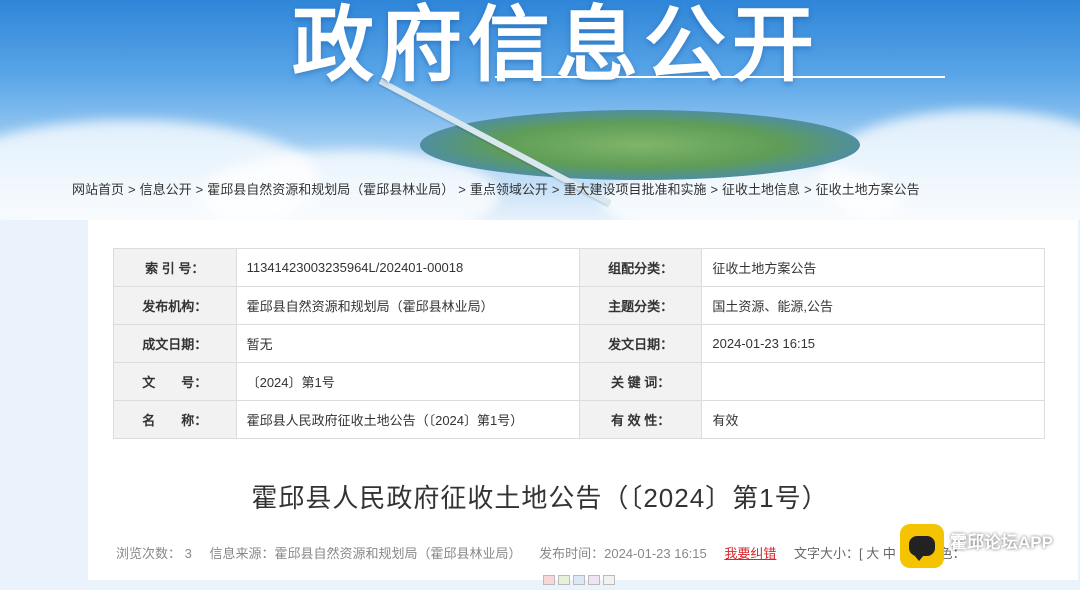 This screenshot has width=1080, height=590. I want to click on label-topic: 主题分类：, so click(640, 305).